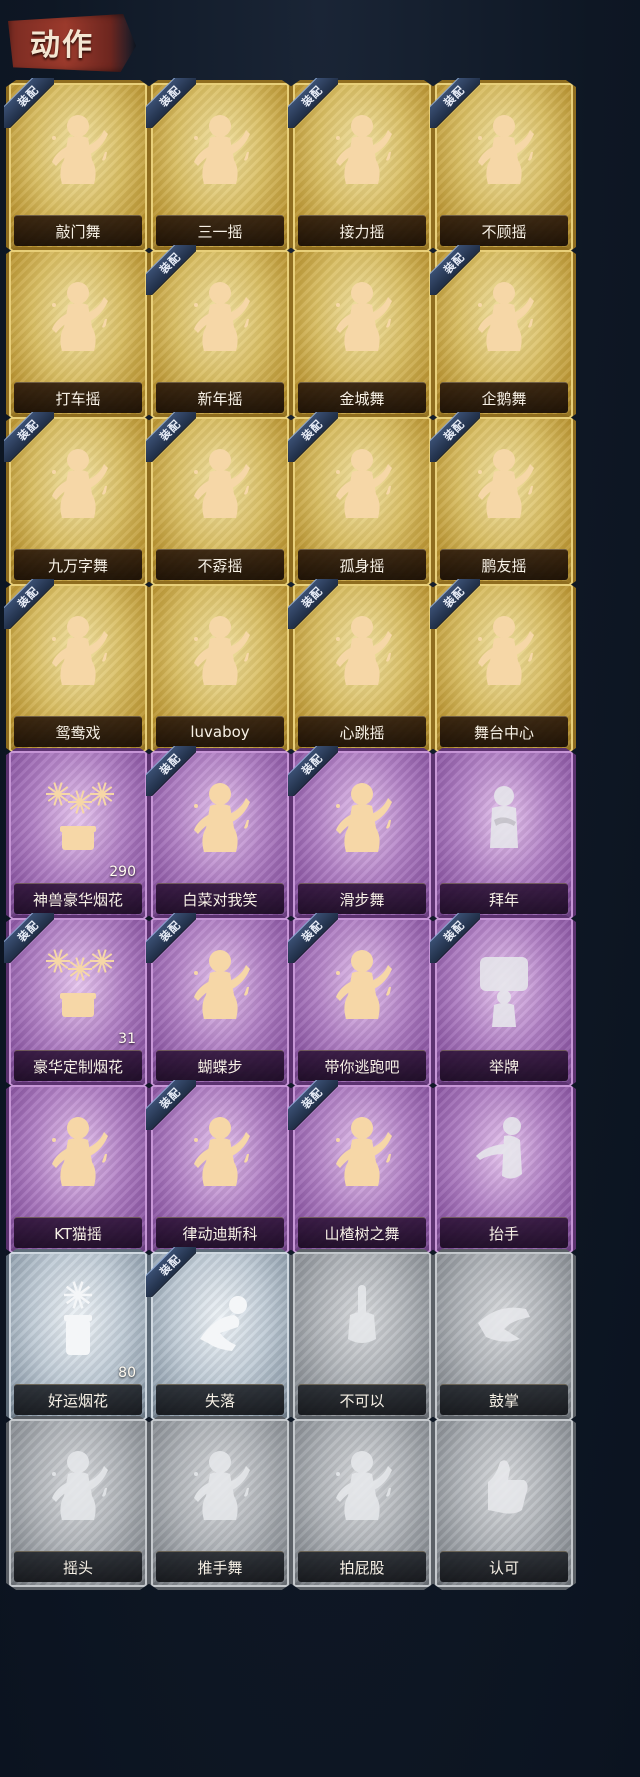 Image resolution: width=640 pixels, height=1777 pixels. I want to click on emote-card: 鹏友摇 装配, so click(504, 501).